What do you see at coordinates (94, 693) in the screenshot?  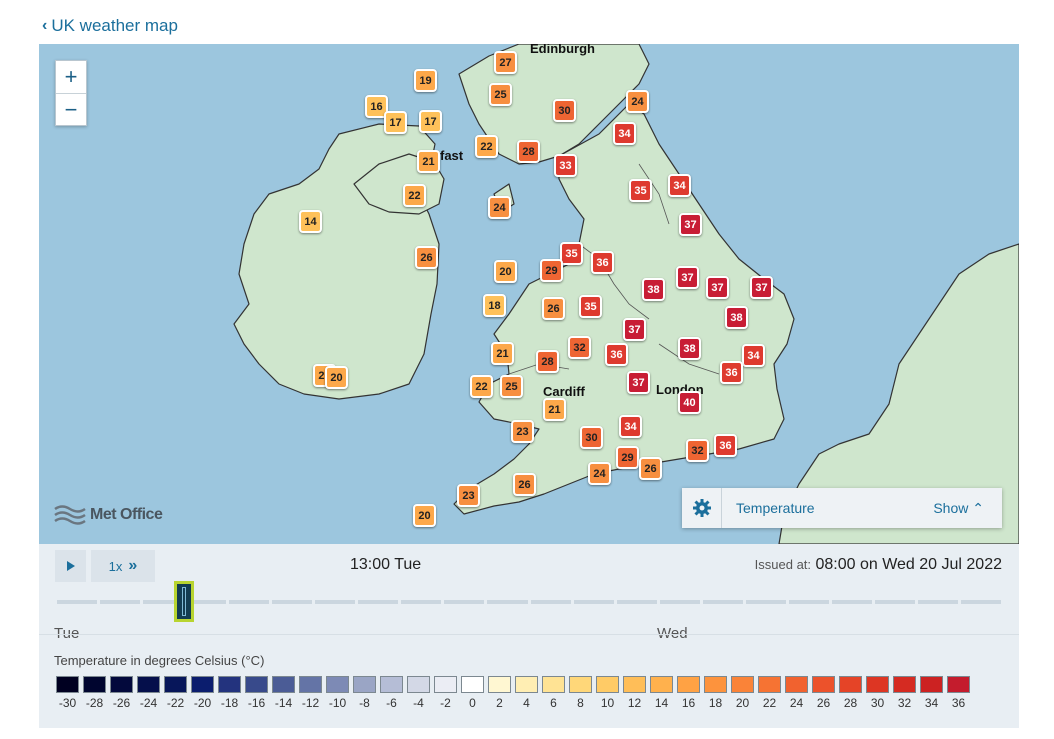 I see `legend-item: -28` at bounding box center [94, 693].